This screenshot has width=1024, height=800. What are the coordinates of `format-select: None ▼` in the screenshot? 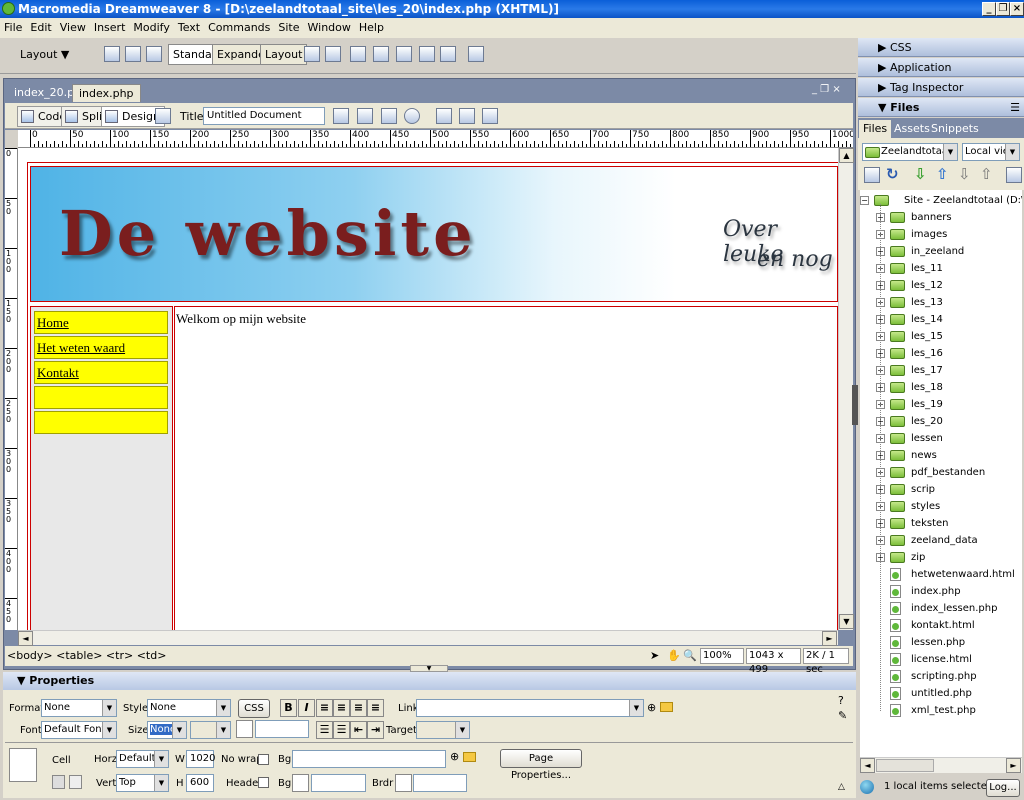 It's located at (79, 708).